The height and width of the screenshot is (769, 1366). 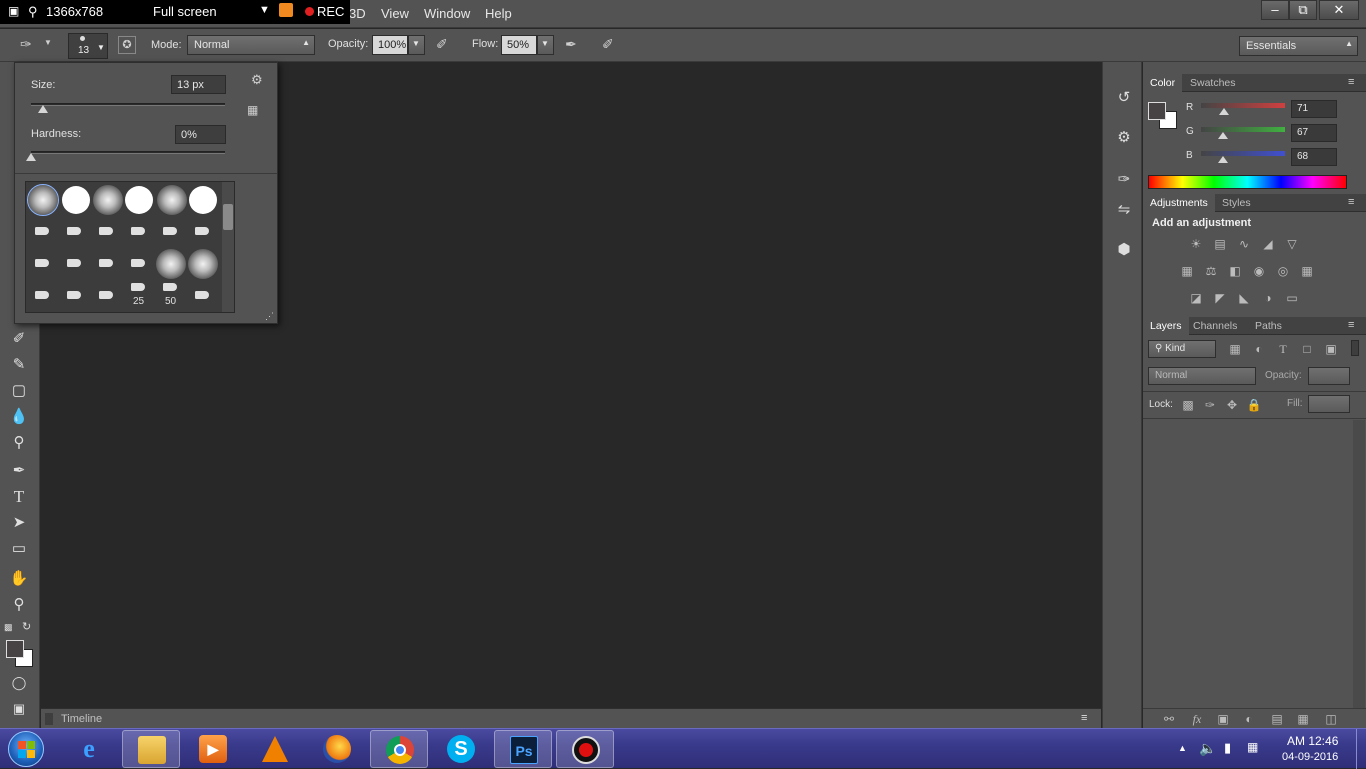 I want to click on taskbar-vlc, so click(x=275, y=749).